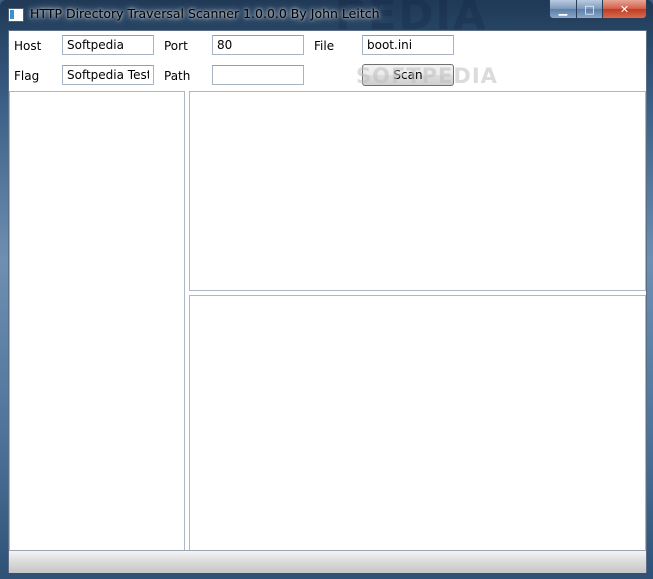 This screenshot has height=579, width=653. Describe the element at coordinates (28, 46) in the screenshot. I see `host-label: Host` at that location.